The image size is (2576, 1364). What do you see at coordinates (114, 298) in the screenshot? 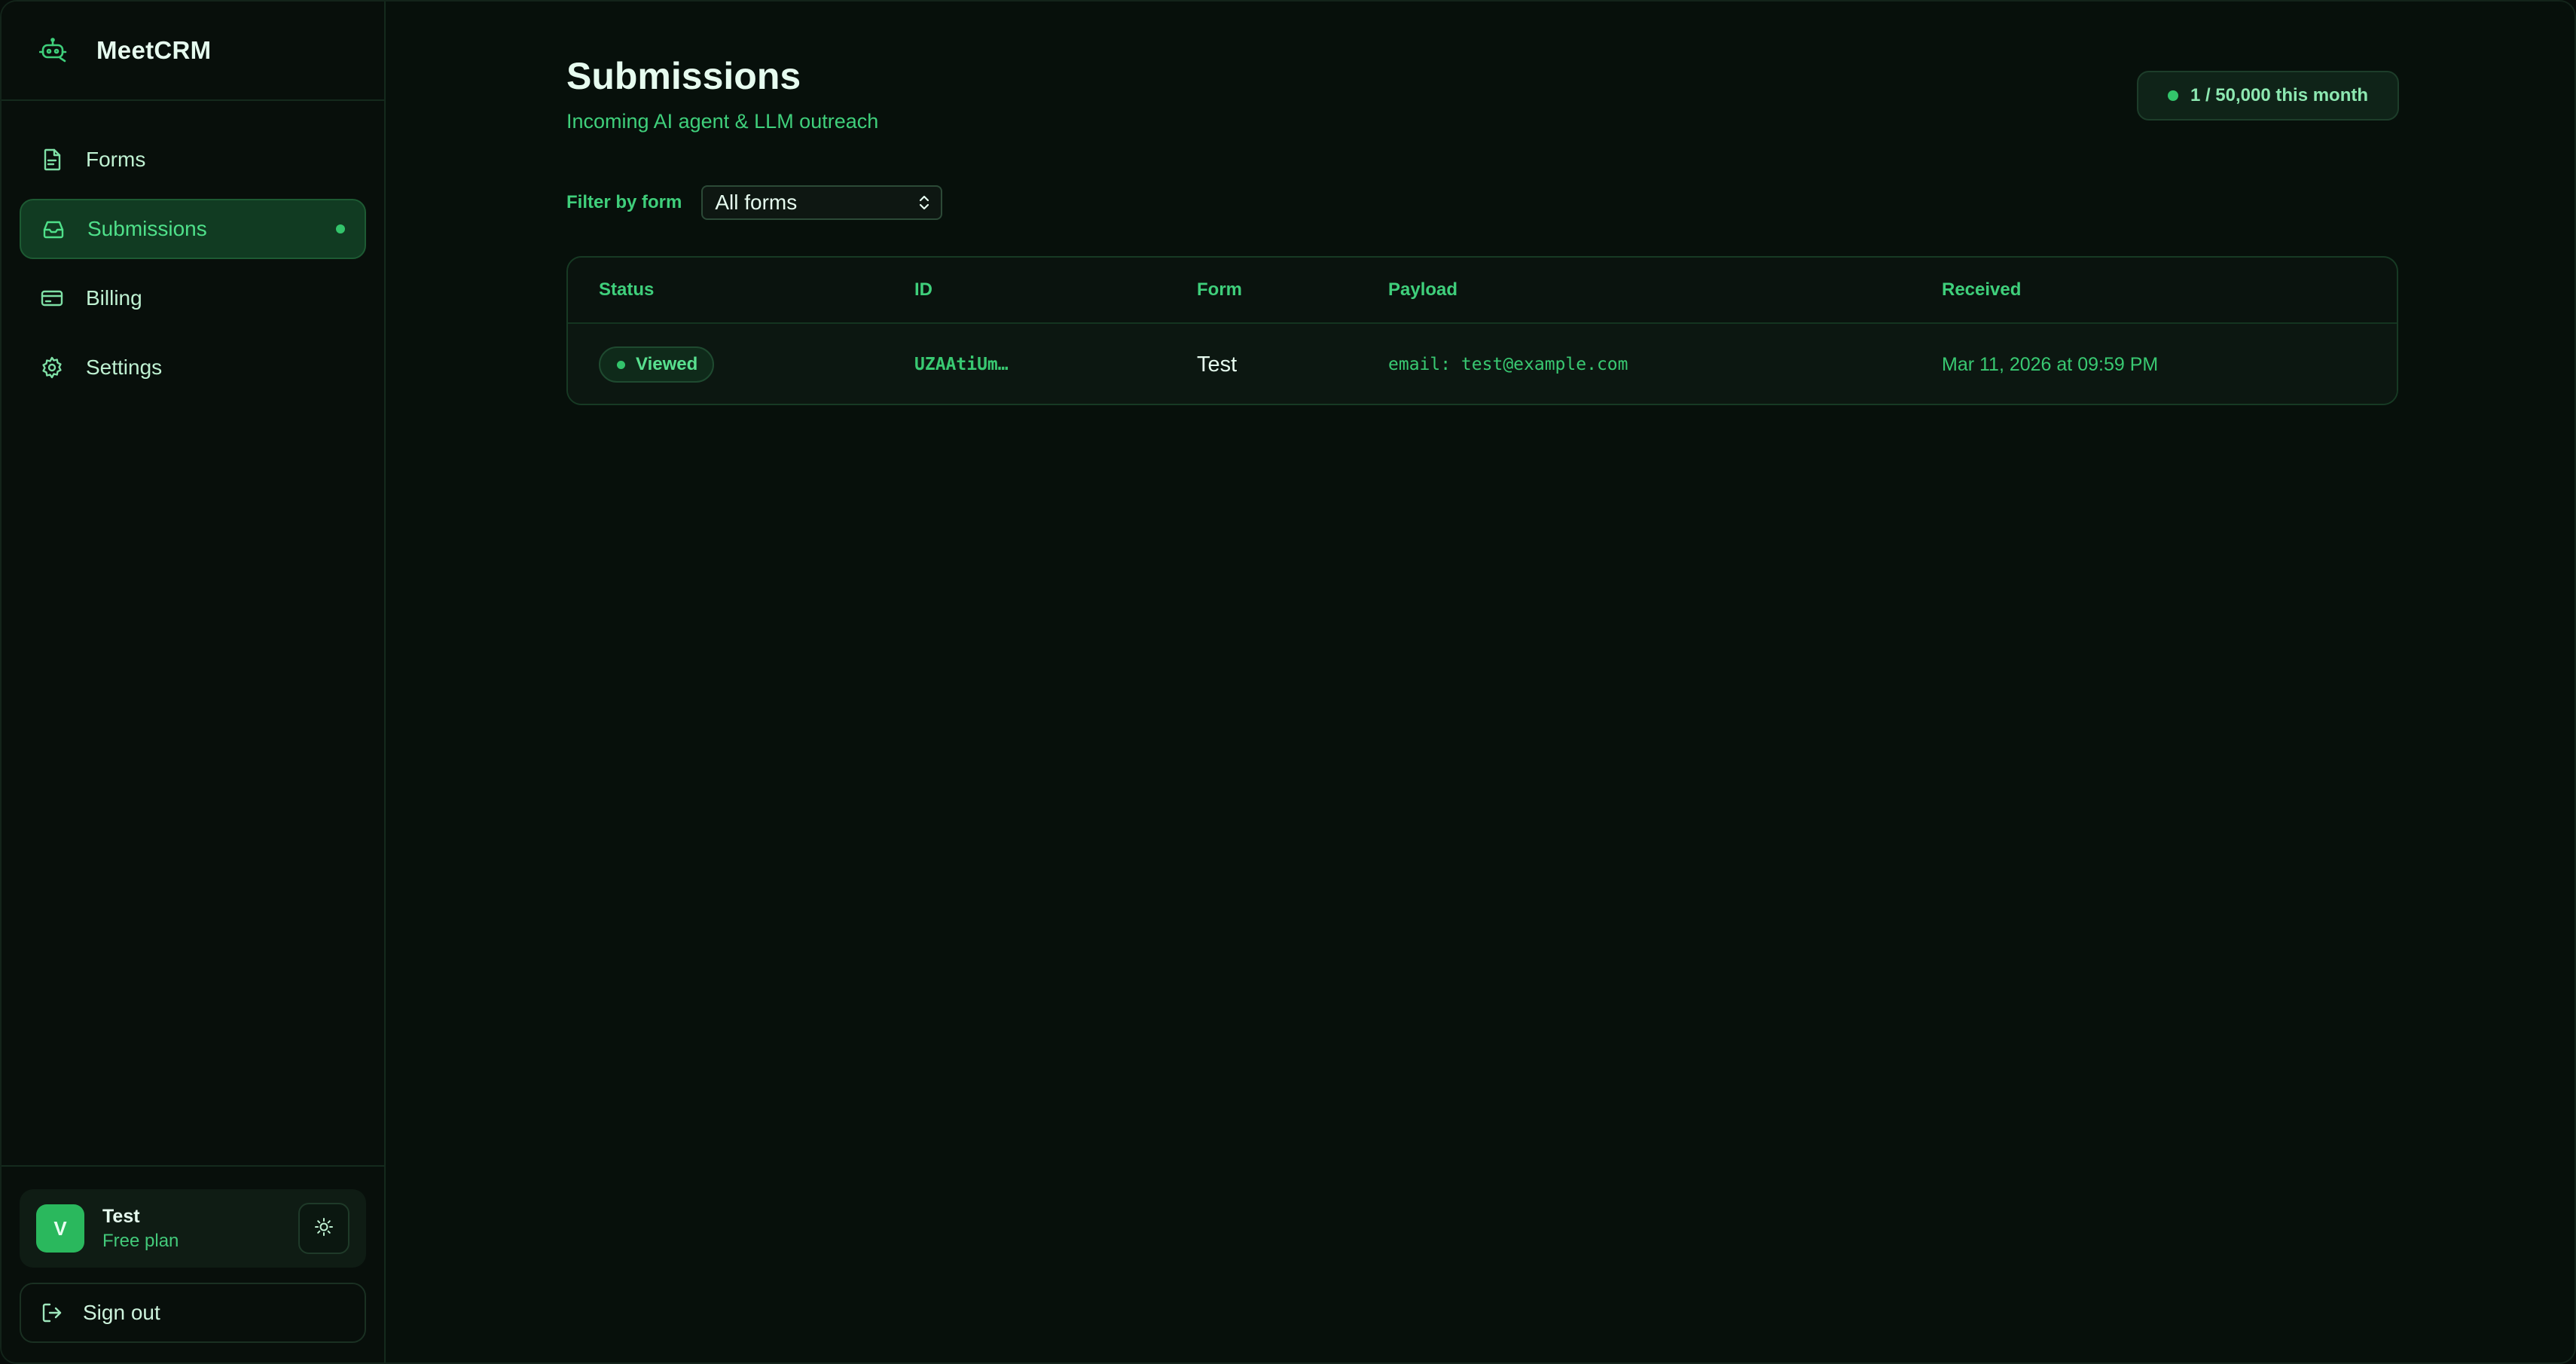
I see `sidebar-item-label: Billing` at bounding box center [114, 298].